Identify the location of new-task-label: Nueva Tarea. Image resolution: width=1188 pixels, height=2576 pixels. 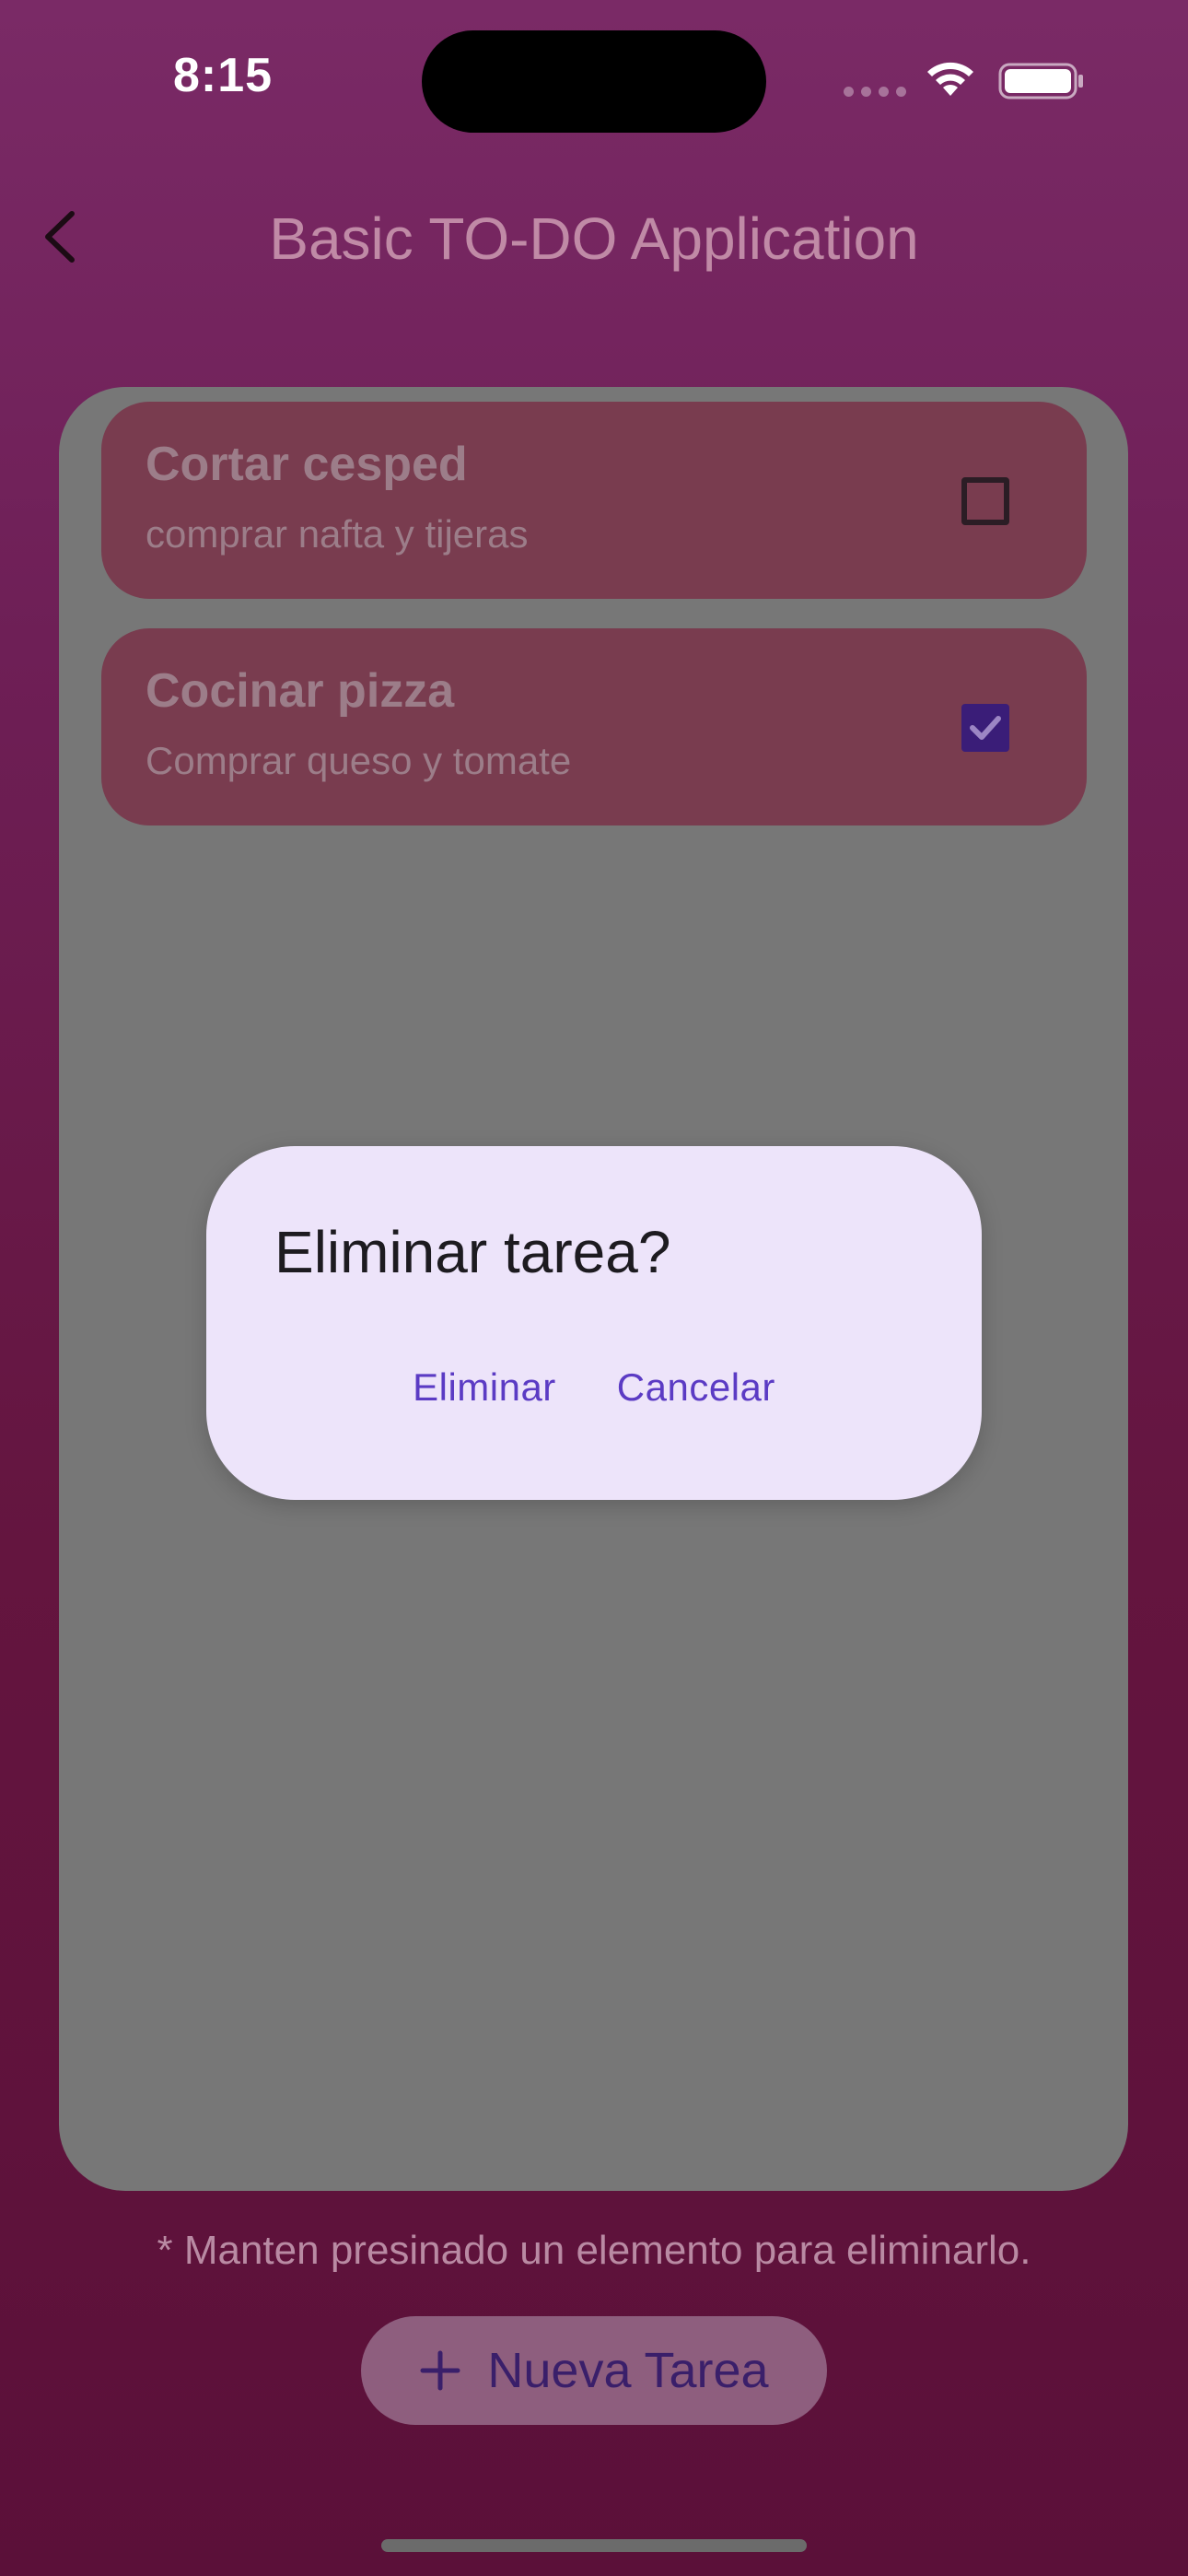
(628, 2370).